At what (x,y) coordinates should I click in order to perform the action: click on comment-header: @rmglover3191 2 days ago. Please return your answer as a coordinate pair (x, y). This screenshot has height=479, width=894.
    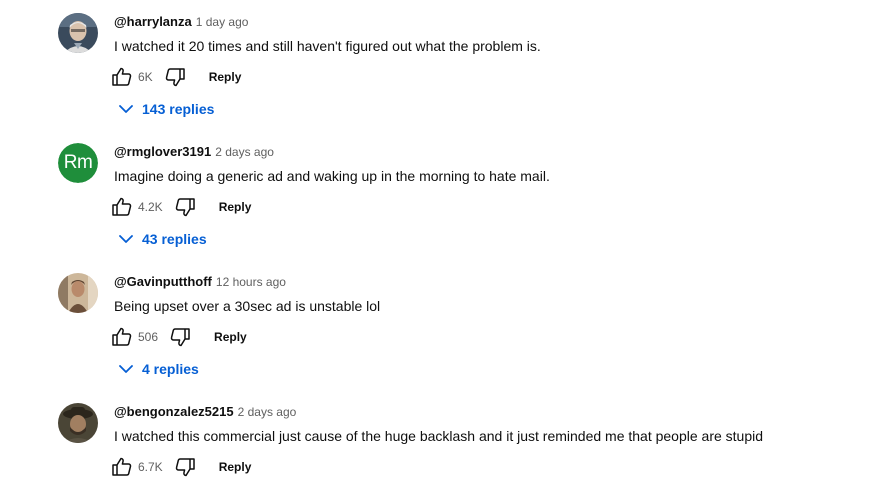
    Looking at the image, I should click on (194, 152).